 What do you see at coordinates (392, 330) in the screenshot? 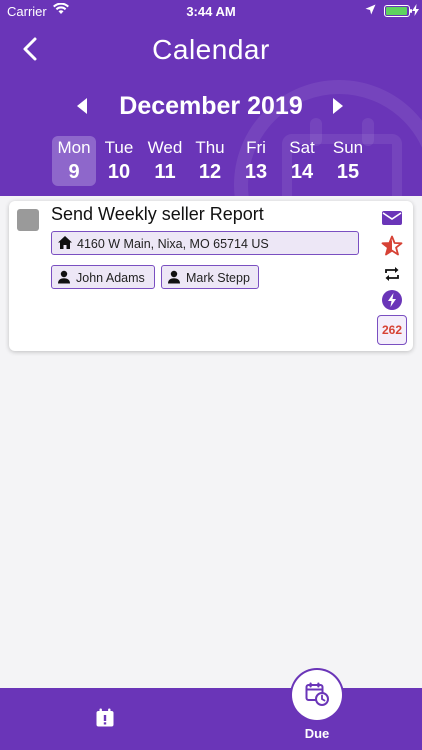
I see `calendar-badge-icon: 262` at bounding box center [392, 330].